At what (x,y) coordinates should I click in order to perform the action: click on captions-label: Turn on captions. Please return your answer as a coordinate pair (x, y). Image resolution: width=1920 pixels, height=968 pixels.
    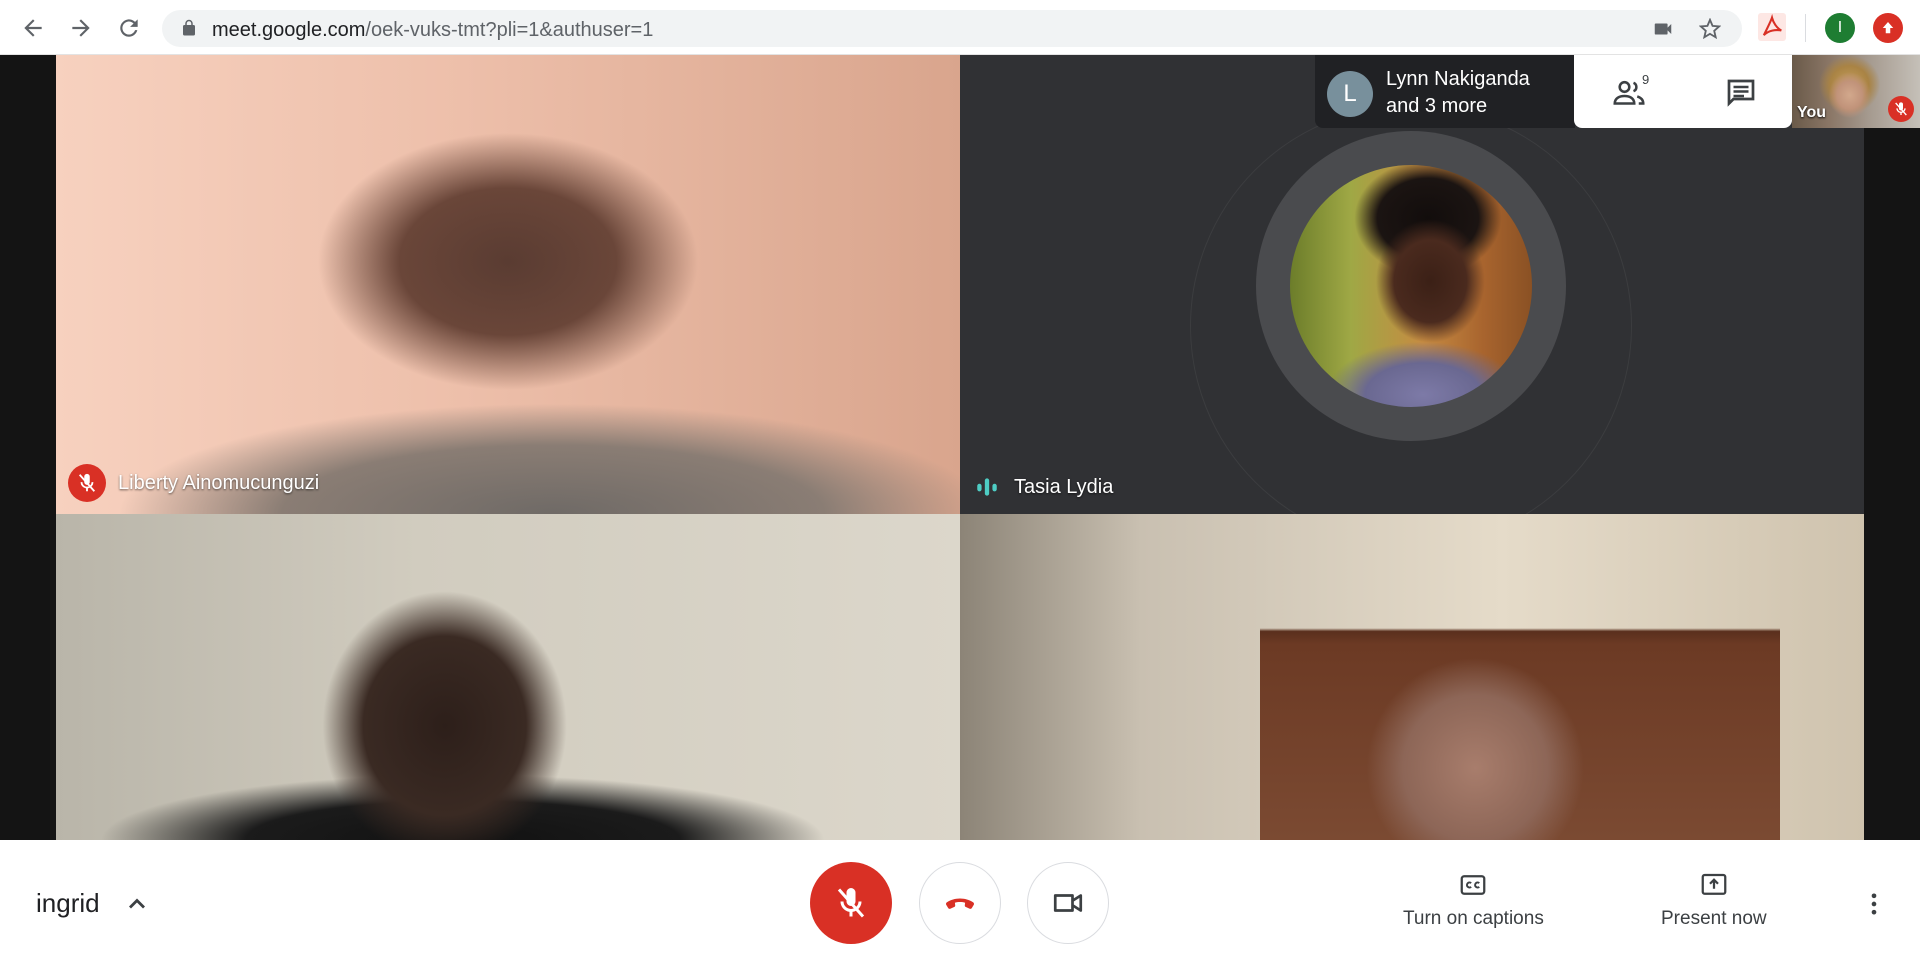
    Looking at the image, I should click on (1473, 918).